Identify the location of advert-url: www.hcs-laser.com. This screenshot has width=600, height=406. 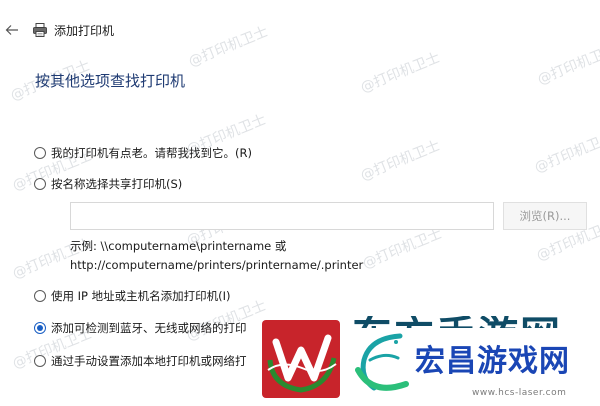
(519, 393).